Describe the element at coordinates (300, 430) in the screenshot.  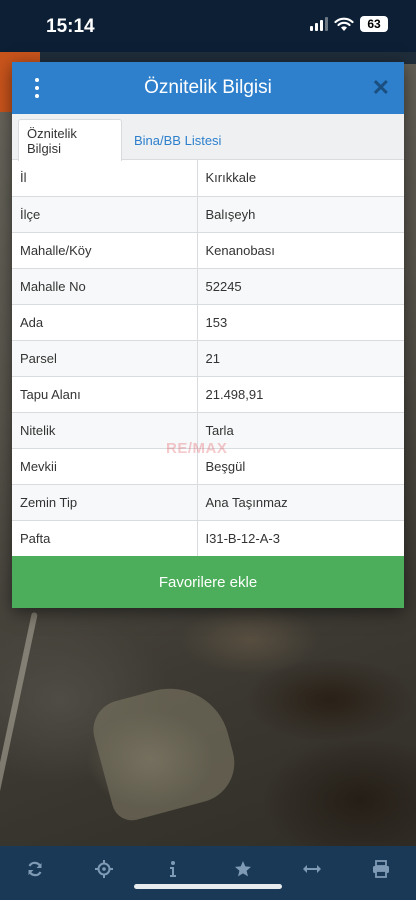
I see `row-value: Tarla` at that location.